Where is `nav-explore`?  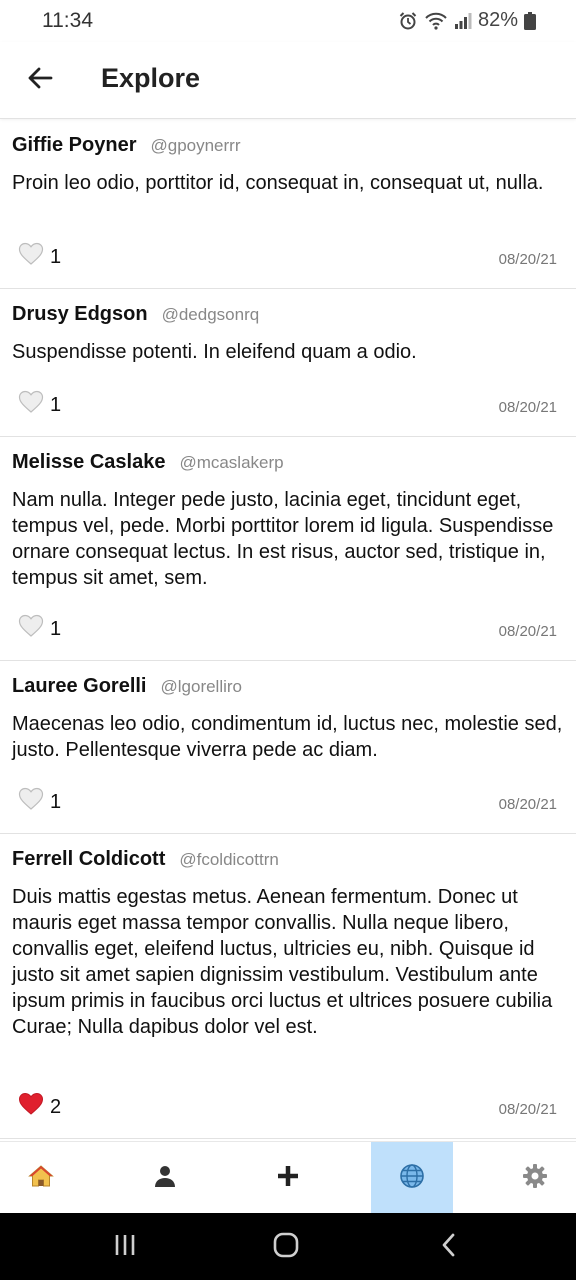
nav-explore is located at coordinates (412, 1178).